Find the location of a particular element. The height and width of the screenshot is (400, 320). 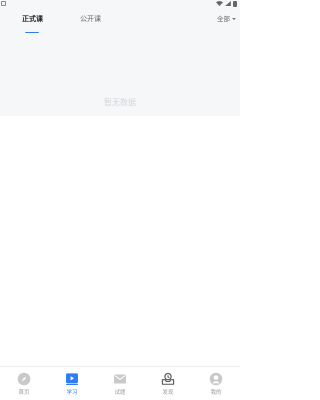

nav-label-home: 首页 is located at coordinates (24, 393).